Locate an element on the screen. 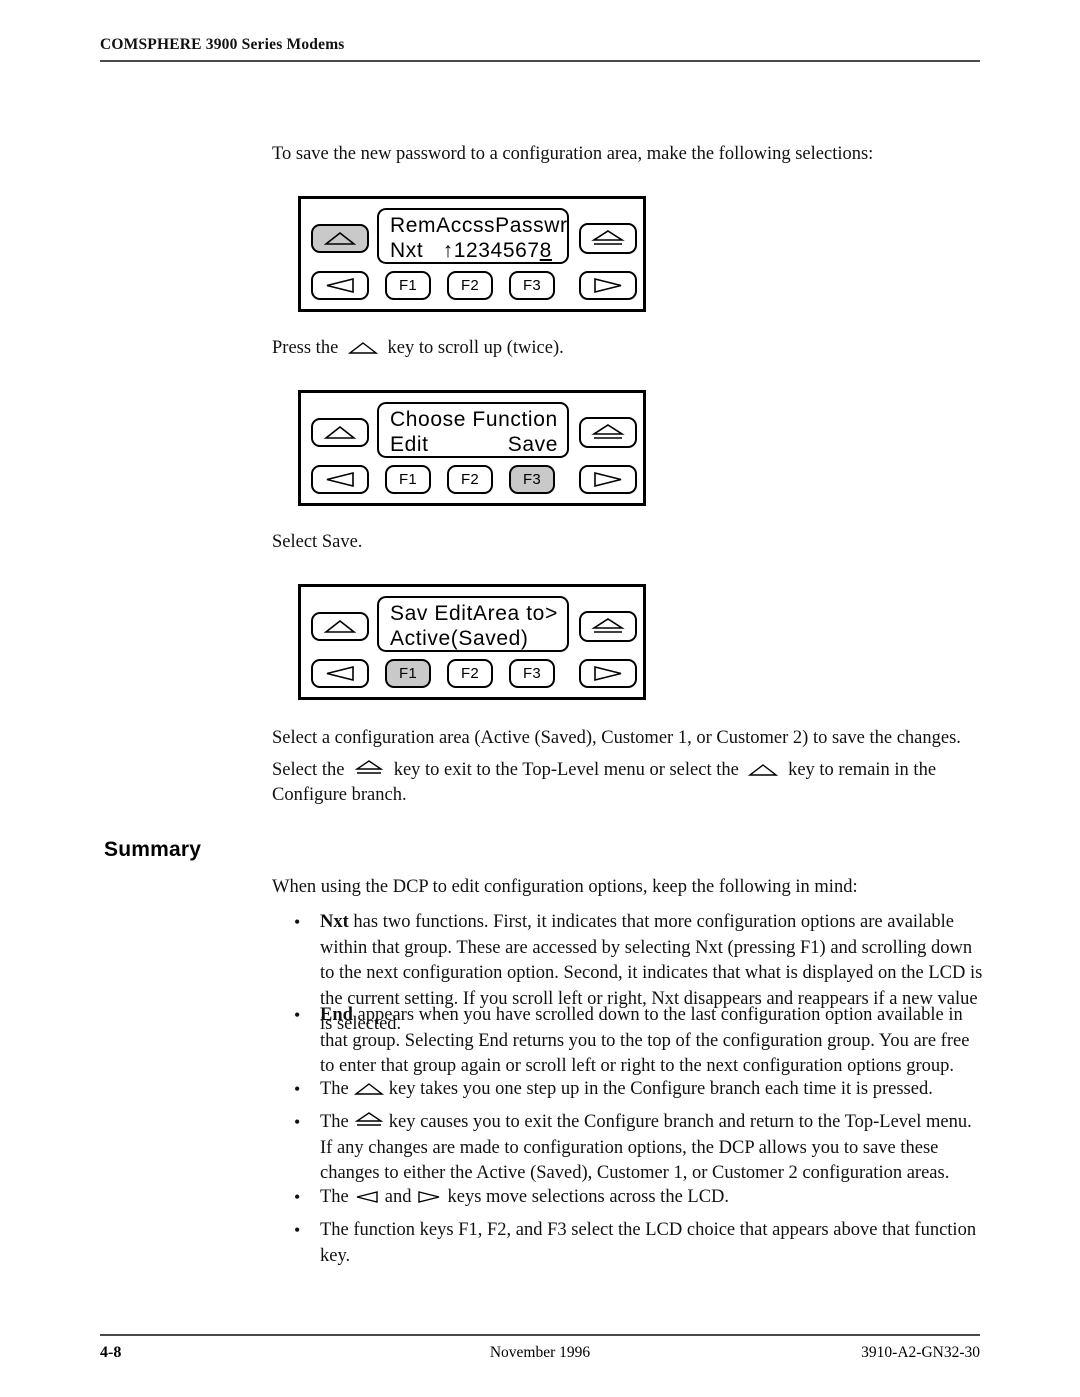 This screenshot has height=1397, width=1080. lcd-more-indicator: > is located at coordinates (551, 613).